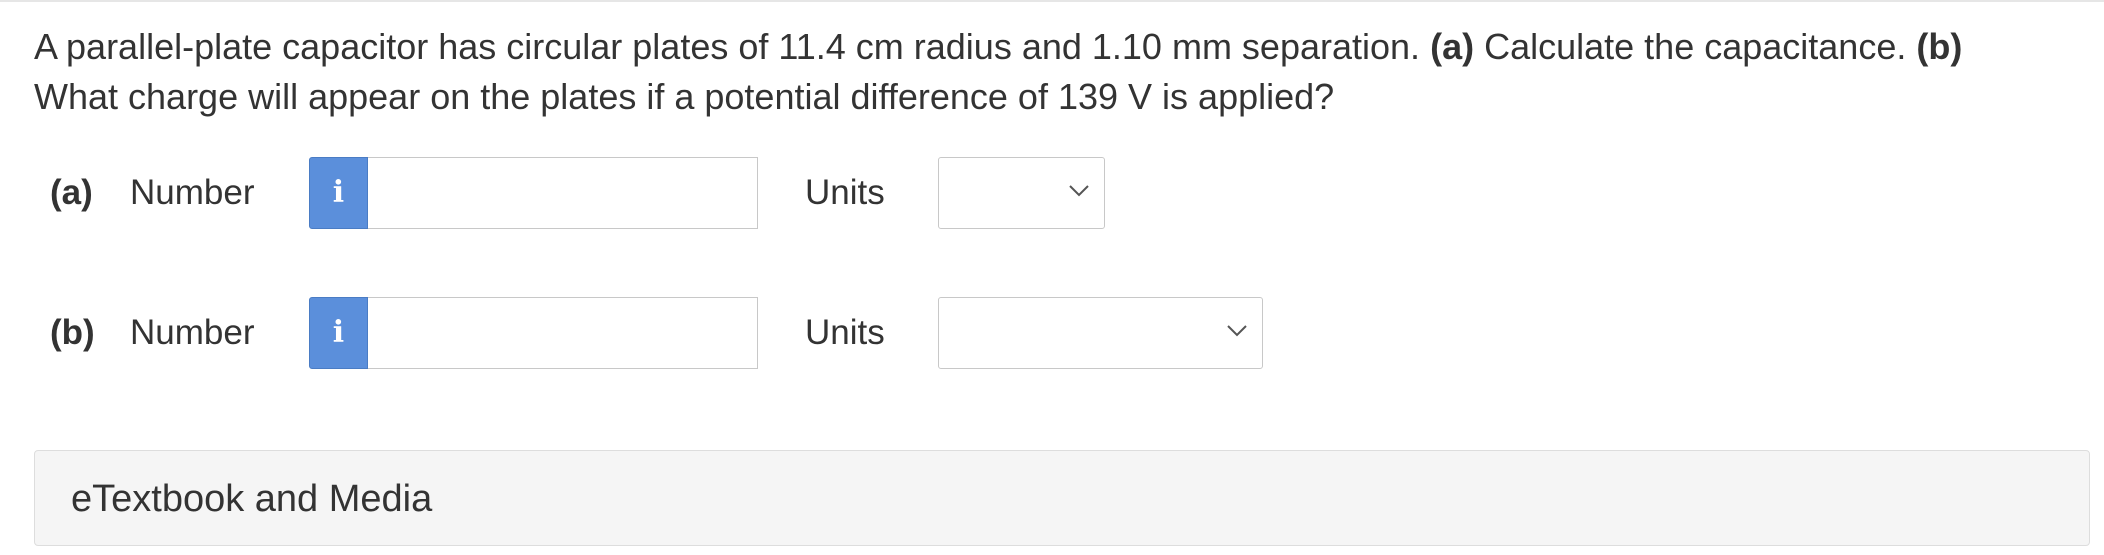 The image size is (2104, 555). What do you see at coordinates (252, 499) in the screenshot?
I see `etextbook-title: eTextbook and Media` at bounding box center [252, 499].